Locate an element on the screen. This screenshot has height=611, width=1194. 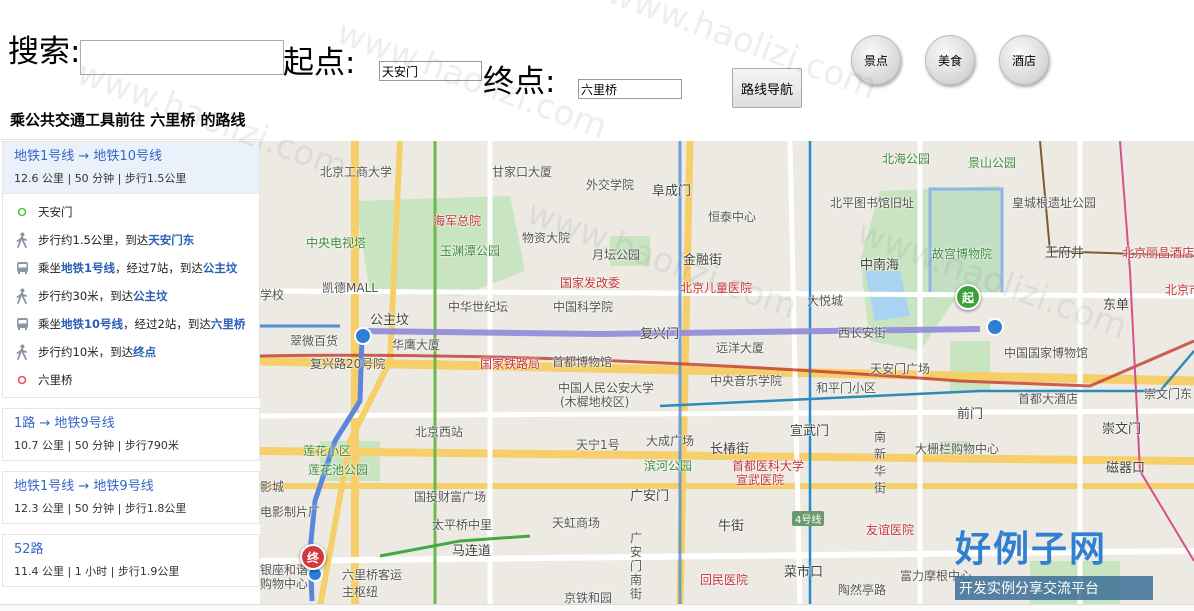
map-label: (木樨地校区) is located at coordinates (595, 402).